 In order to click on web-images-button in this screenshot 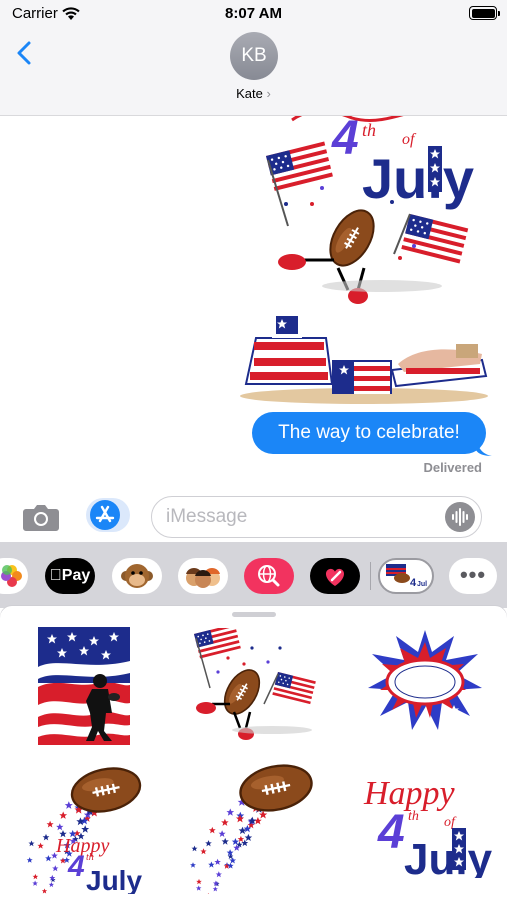, I will do `click(269, 576)`.